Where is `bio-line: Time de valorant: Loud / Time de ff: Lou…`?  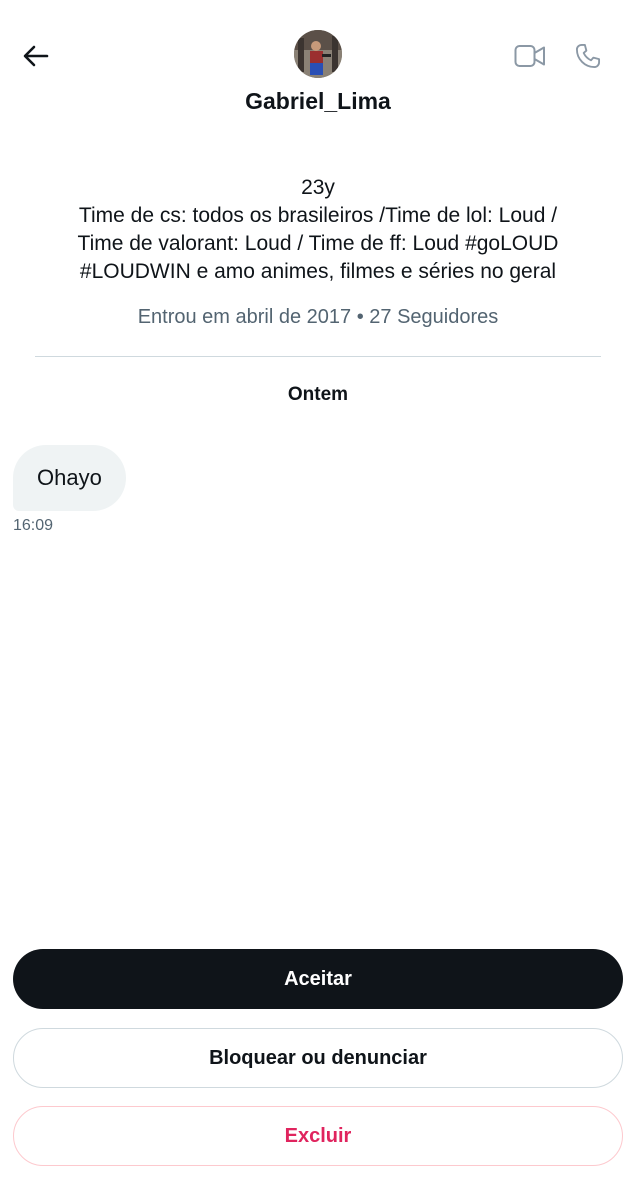 bio-line: Time de valorant: Loud / Time de ff: Lou… is located at coordinates (318, 243).